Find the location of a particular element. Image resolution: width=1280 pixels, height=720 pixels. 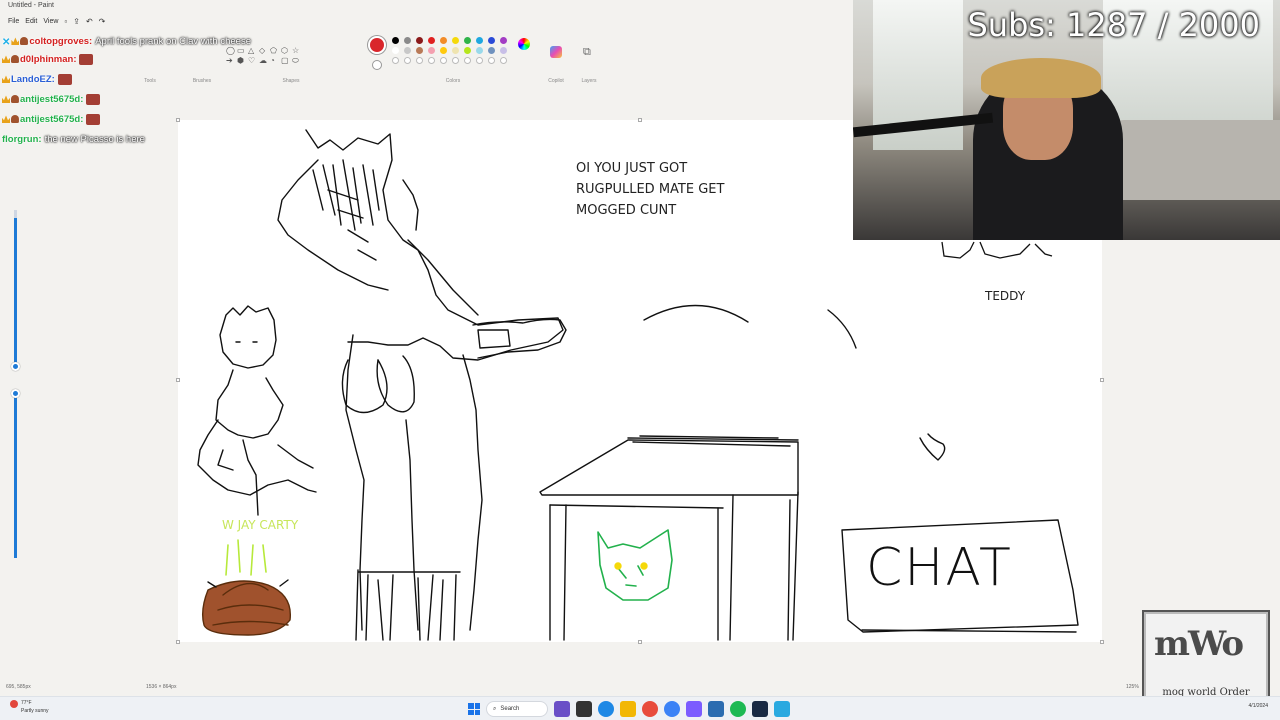

menu-file: File is located at coordinates (13, 21).